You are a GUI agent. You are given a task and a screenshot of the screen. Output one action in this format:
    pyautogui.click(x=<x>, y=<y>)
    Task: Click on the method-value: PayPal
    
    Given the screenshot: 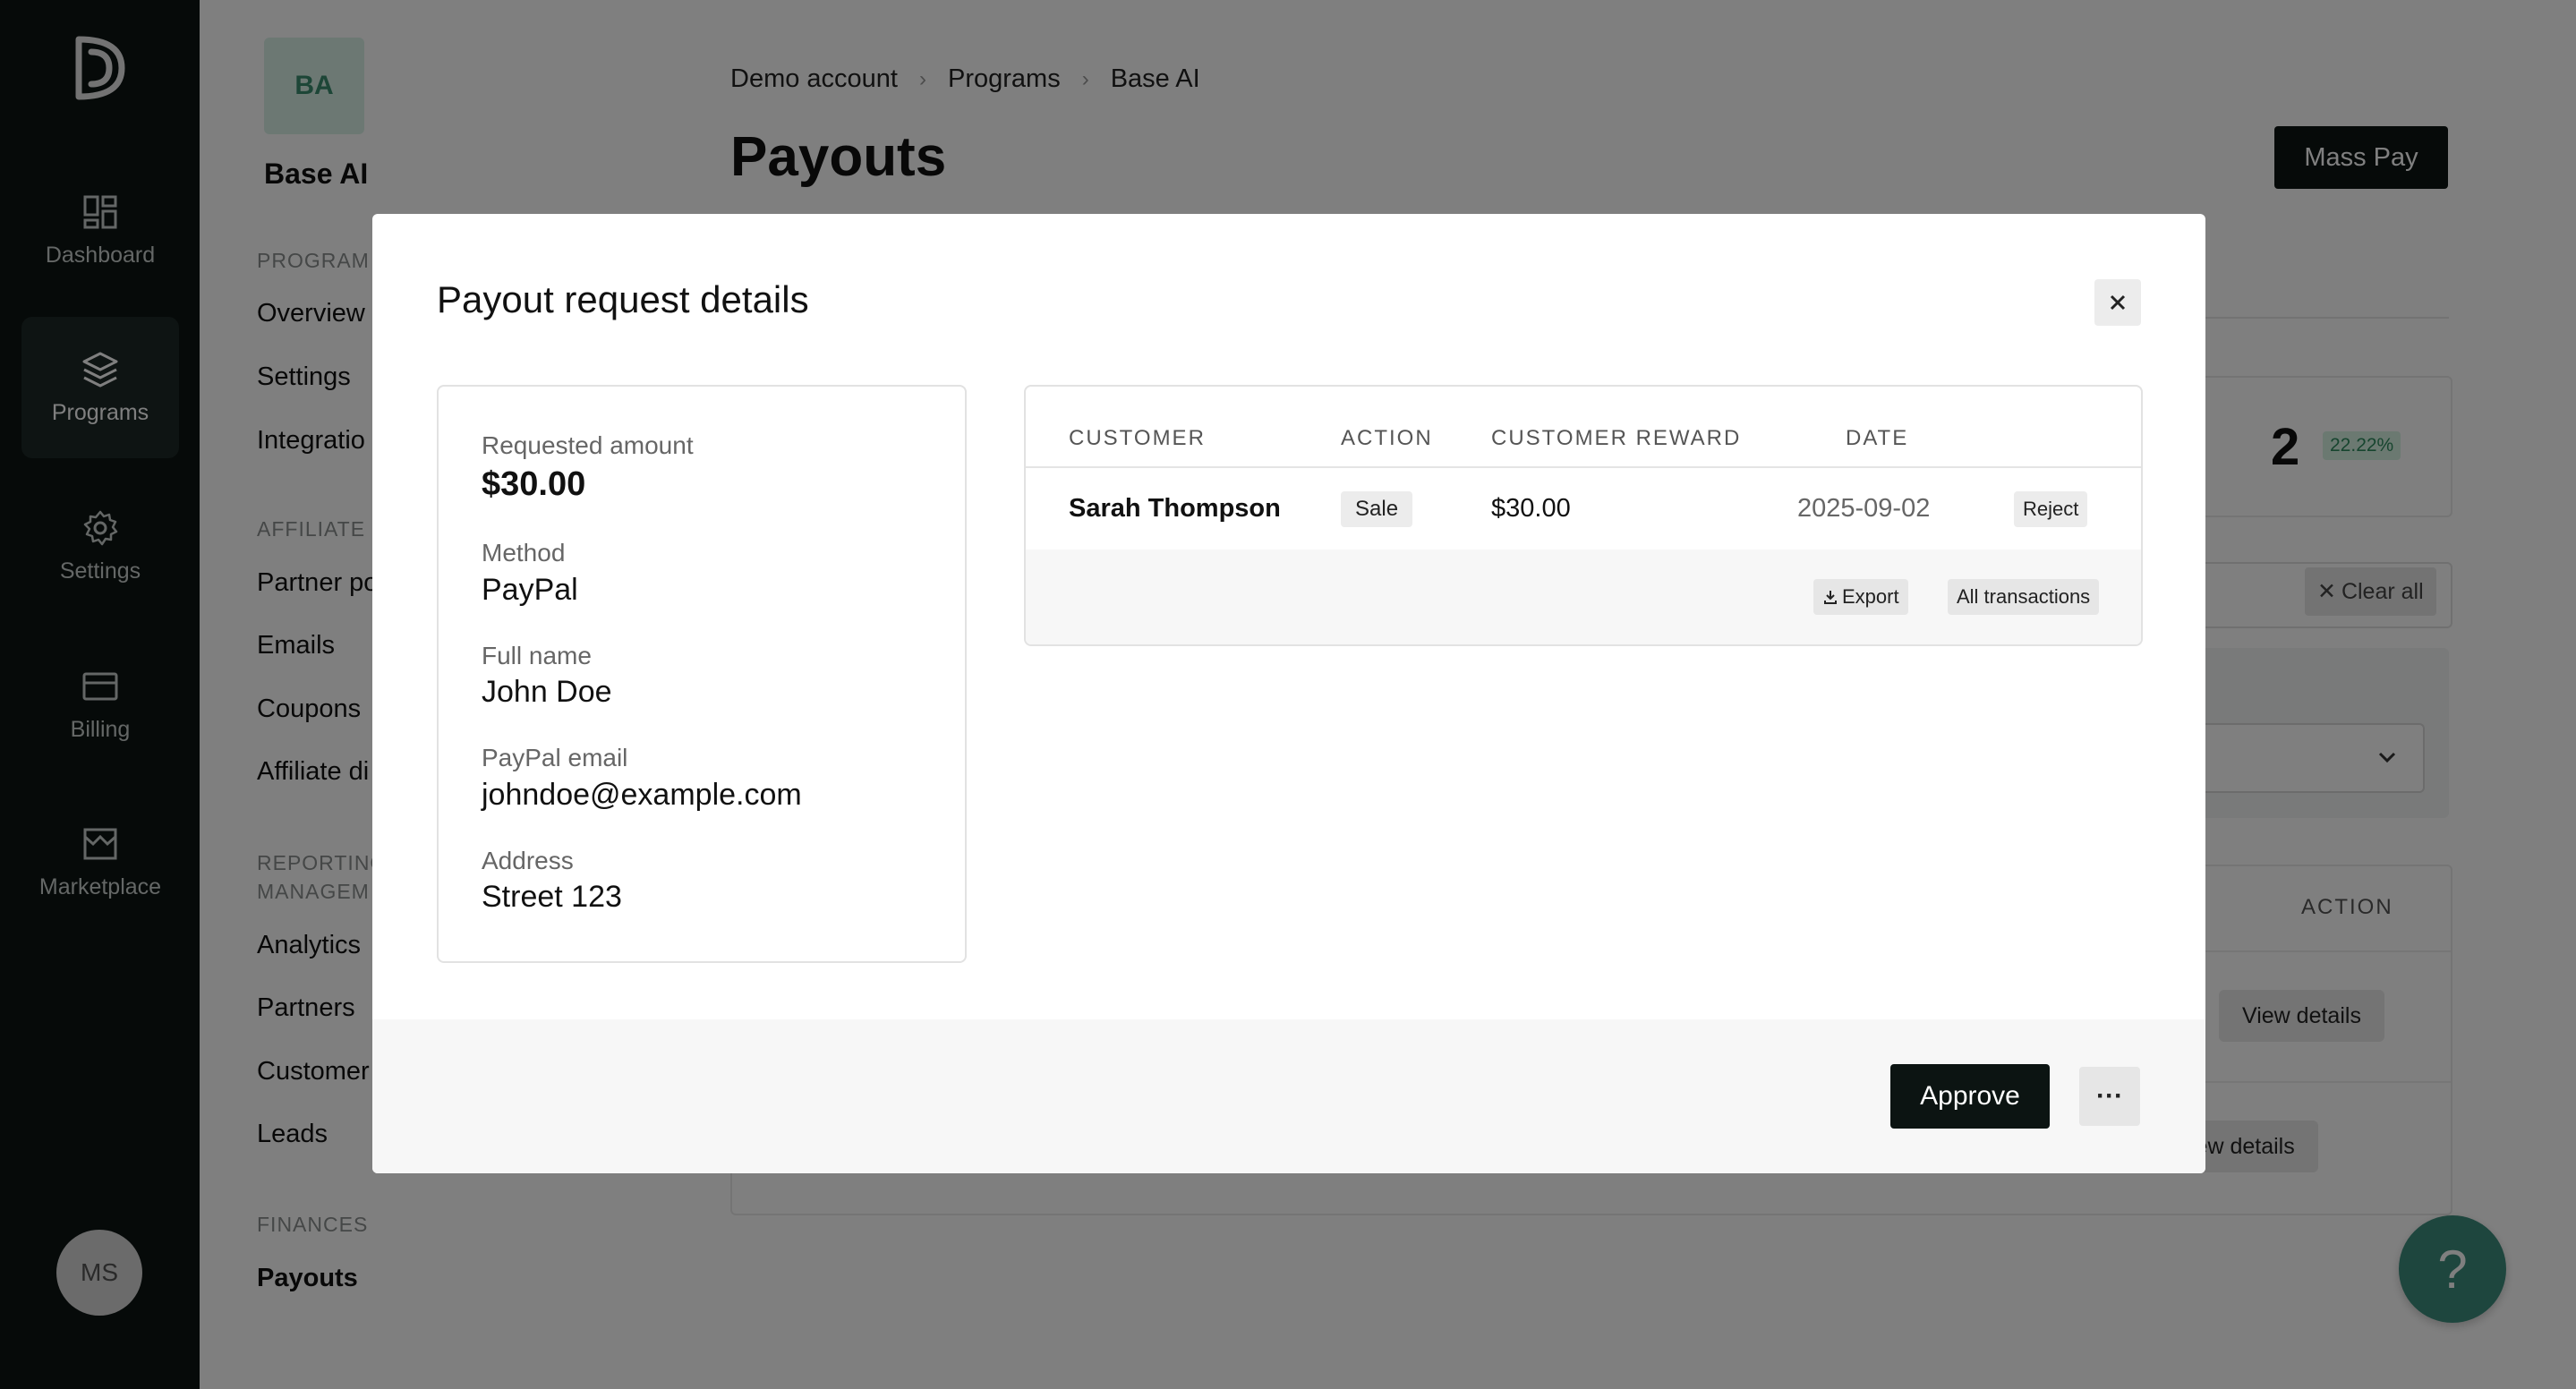 What is the action you would take?
    pyautogui.click(x=530, y=590)
    